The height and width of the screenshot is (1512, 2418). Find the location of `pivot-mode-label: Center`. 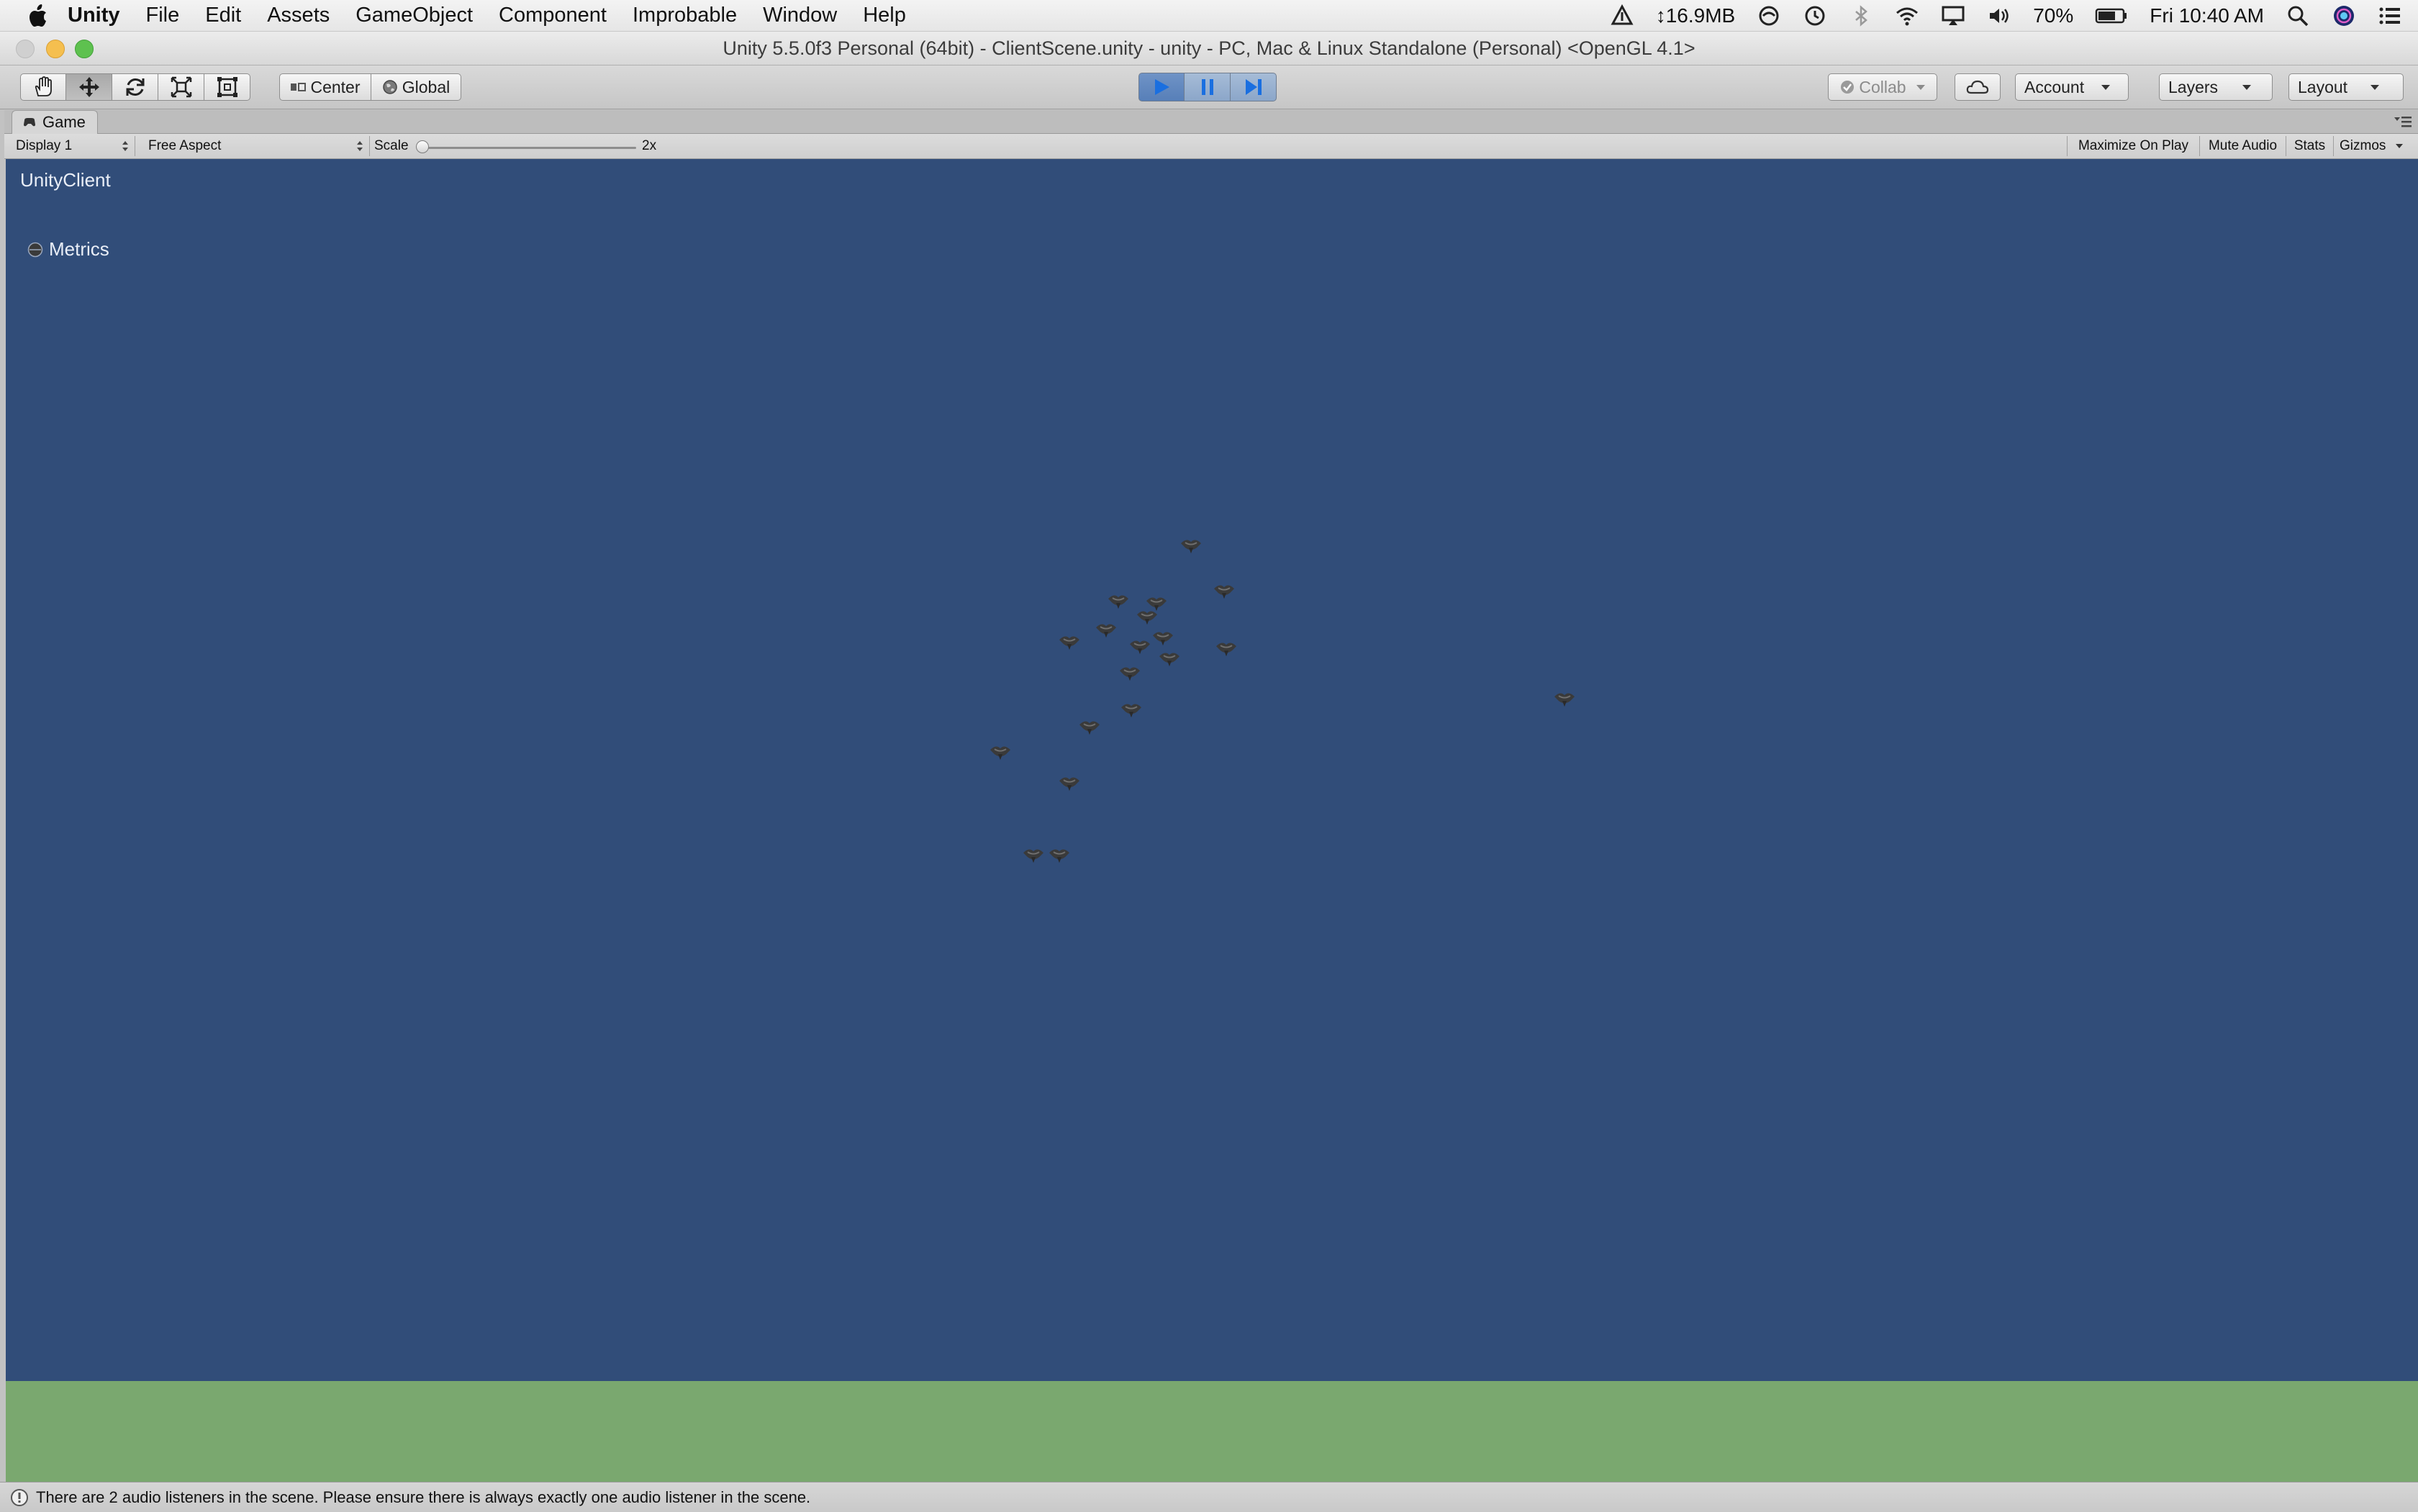

pivot-mode-label: Center is located at coordinates (335, 87).